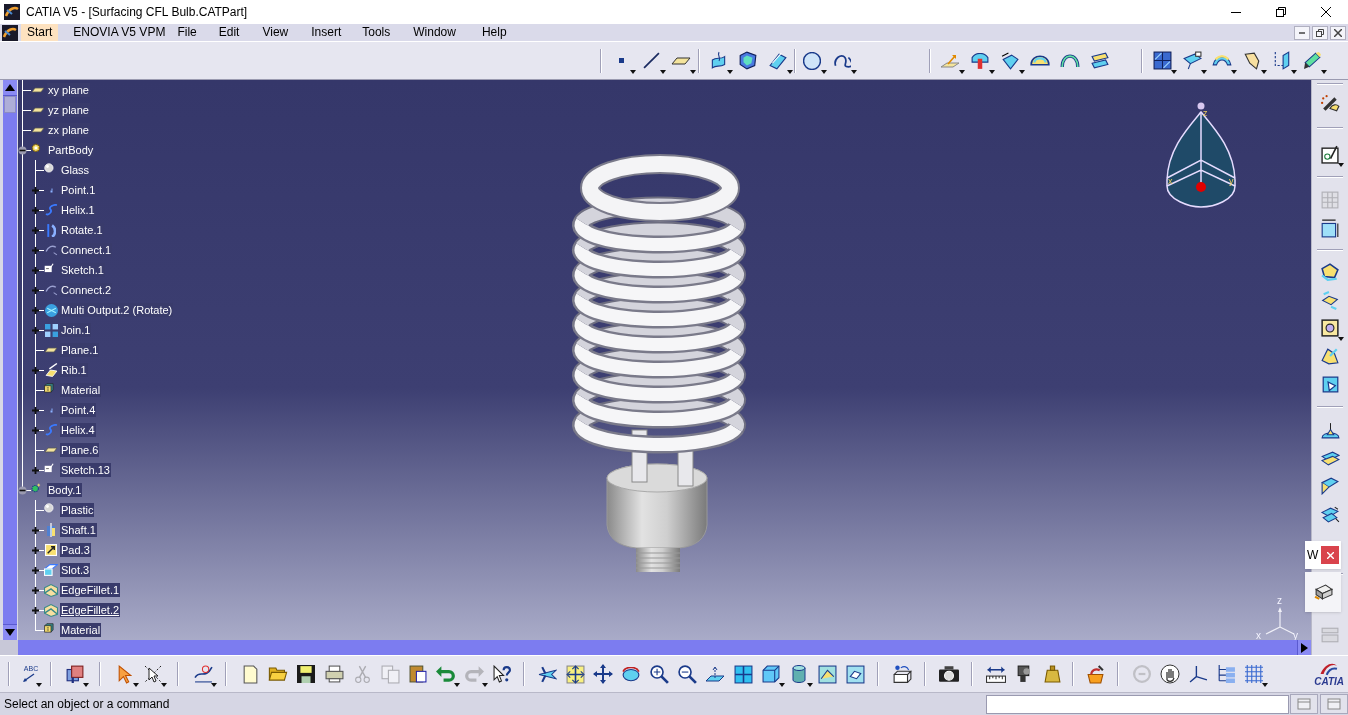  What do you see at coordinates (1330, 272) in the screenshot?
I see `prism-icon` at bounding box center [1330, 272].